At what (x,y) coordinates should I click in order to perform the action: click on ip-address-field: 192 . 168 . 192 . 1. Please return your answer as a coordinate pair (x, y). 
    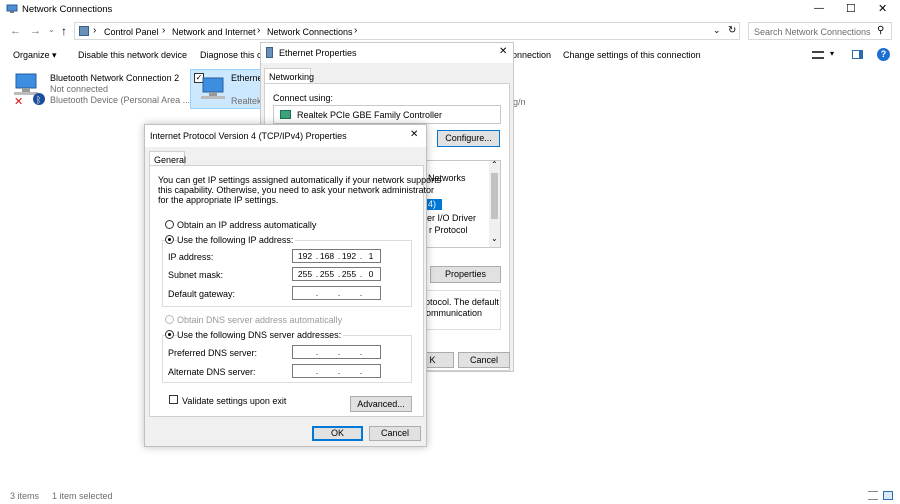
    Looking at the image, I should click on (336, 256).